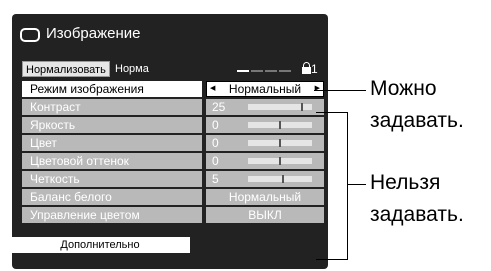 Image resolution: width=491 pixels, height=271 pixels. What do you see at coordinates (219, 107) in the screenshot?
I see `setting-value-number: 25` at bounding box center [219, 107].